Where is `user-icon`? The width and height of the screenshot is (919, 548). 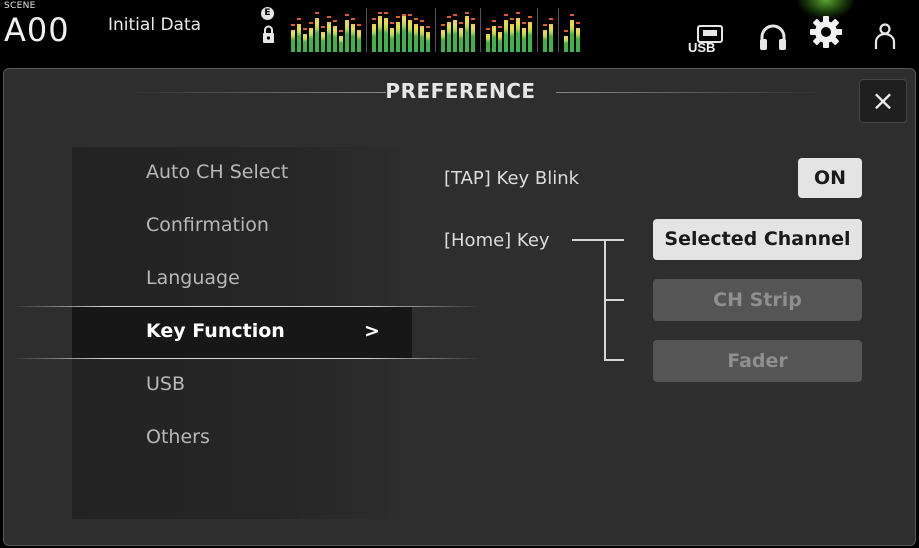
user-icon is located at coordinates (885, 36).